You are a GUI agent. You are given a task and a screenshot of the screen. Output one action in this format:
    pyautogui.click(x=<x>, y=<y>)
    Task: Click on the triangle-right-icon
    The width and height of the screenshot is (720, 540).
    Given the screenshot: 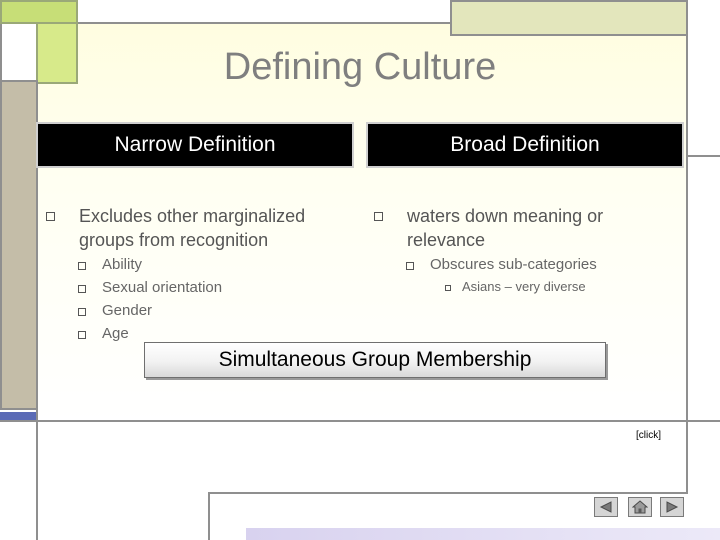 What is the action you would take?
    pyautogui.click(x=672, y=507)
    